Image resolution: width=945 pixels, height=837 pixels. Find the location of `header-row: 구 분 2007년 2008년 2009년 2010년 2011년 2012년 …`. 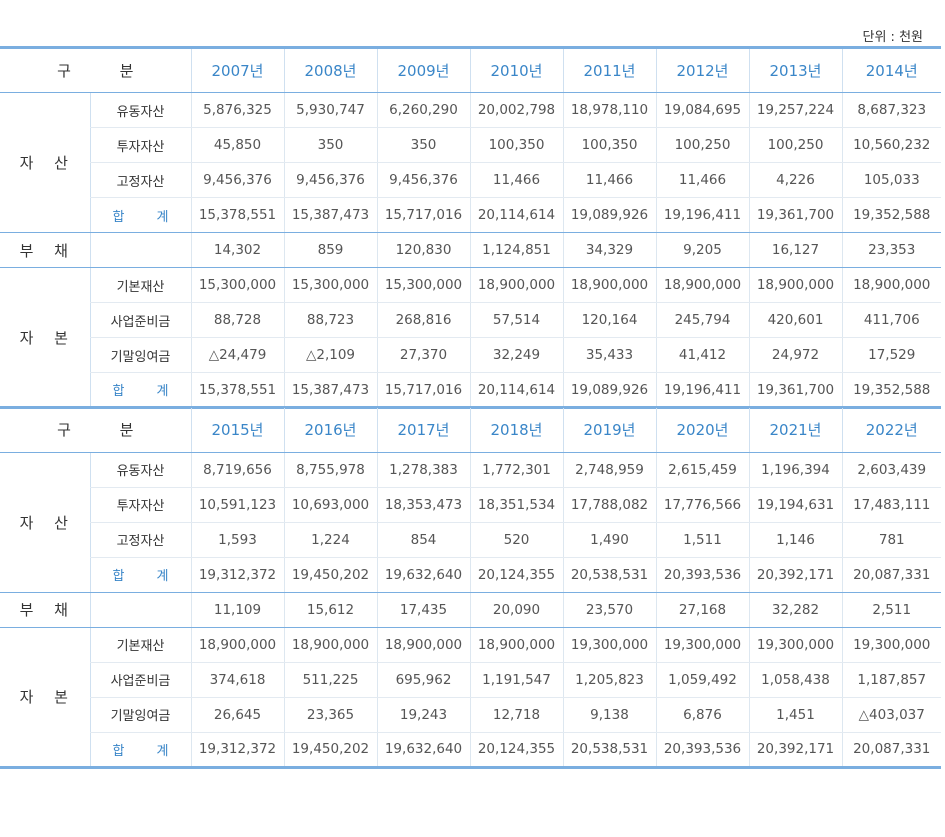

header-row: 구 분 2007년 2008년 2009년 2010년 2011년 2012년 … is located at coordinates (470, 69).